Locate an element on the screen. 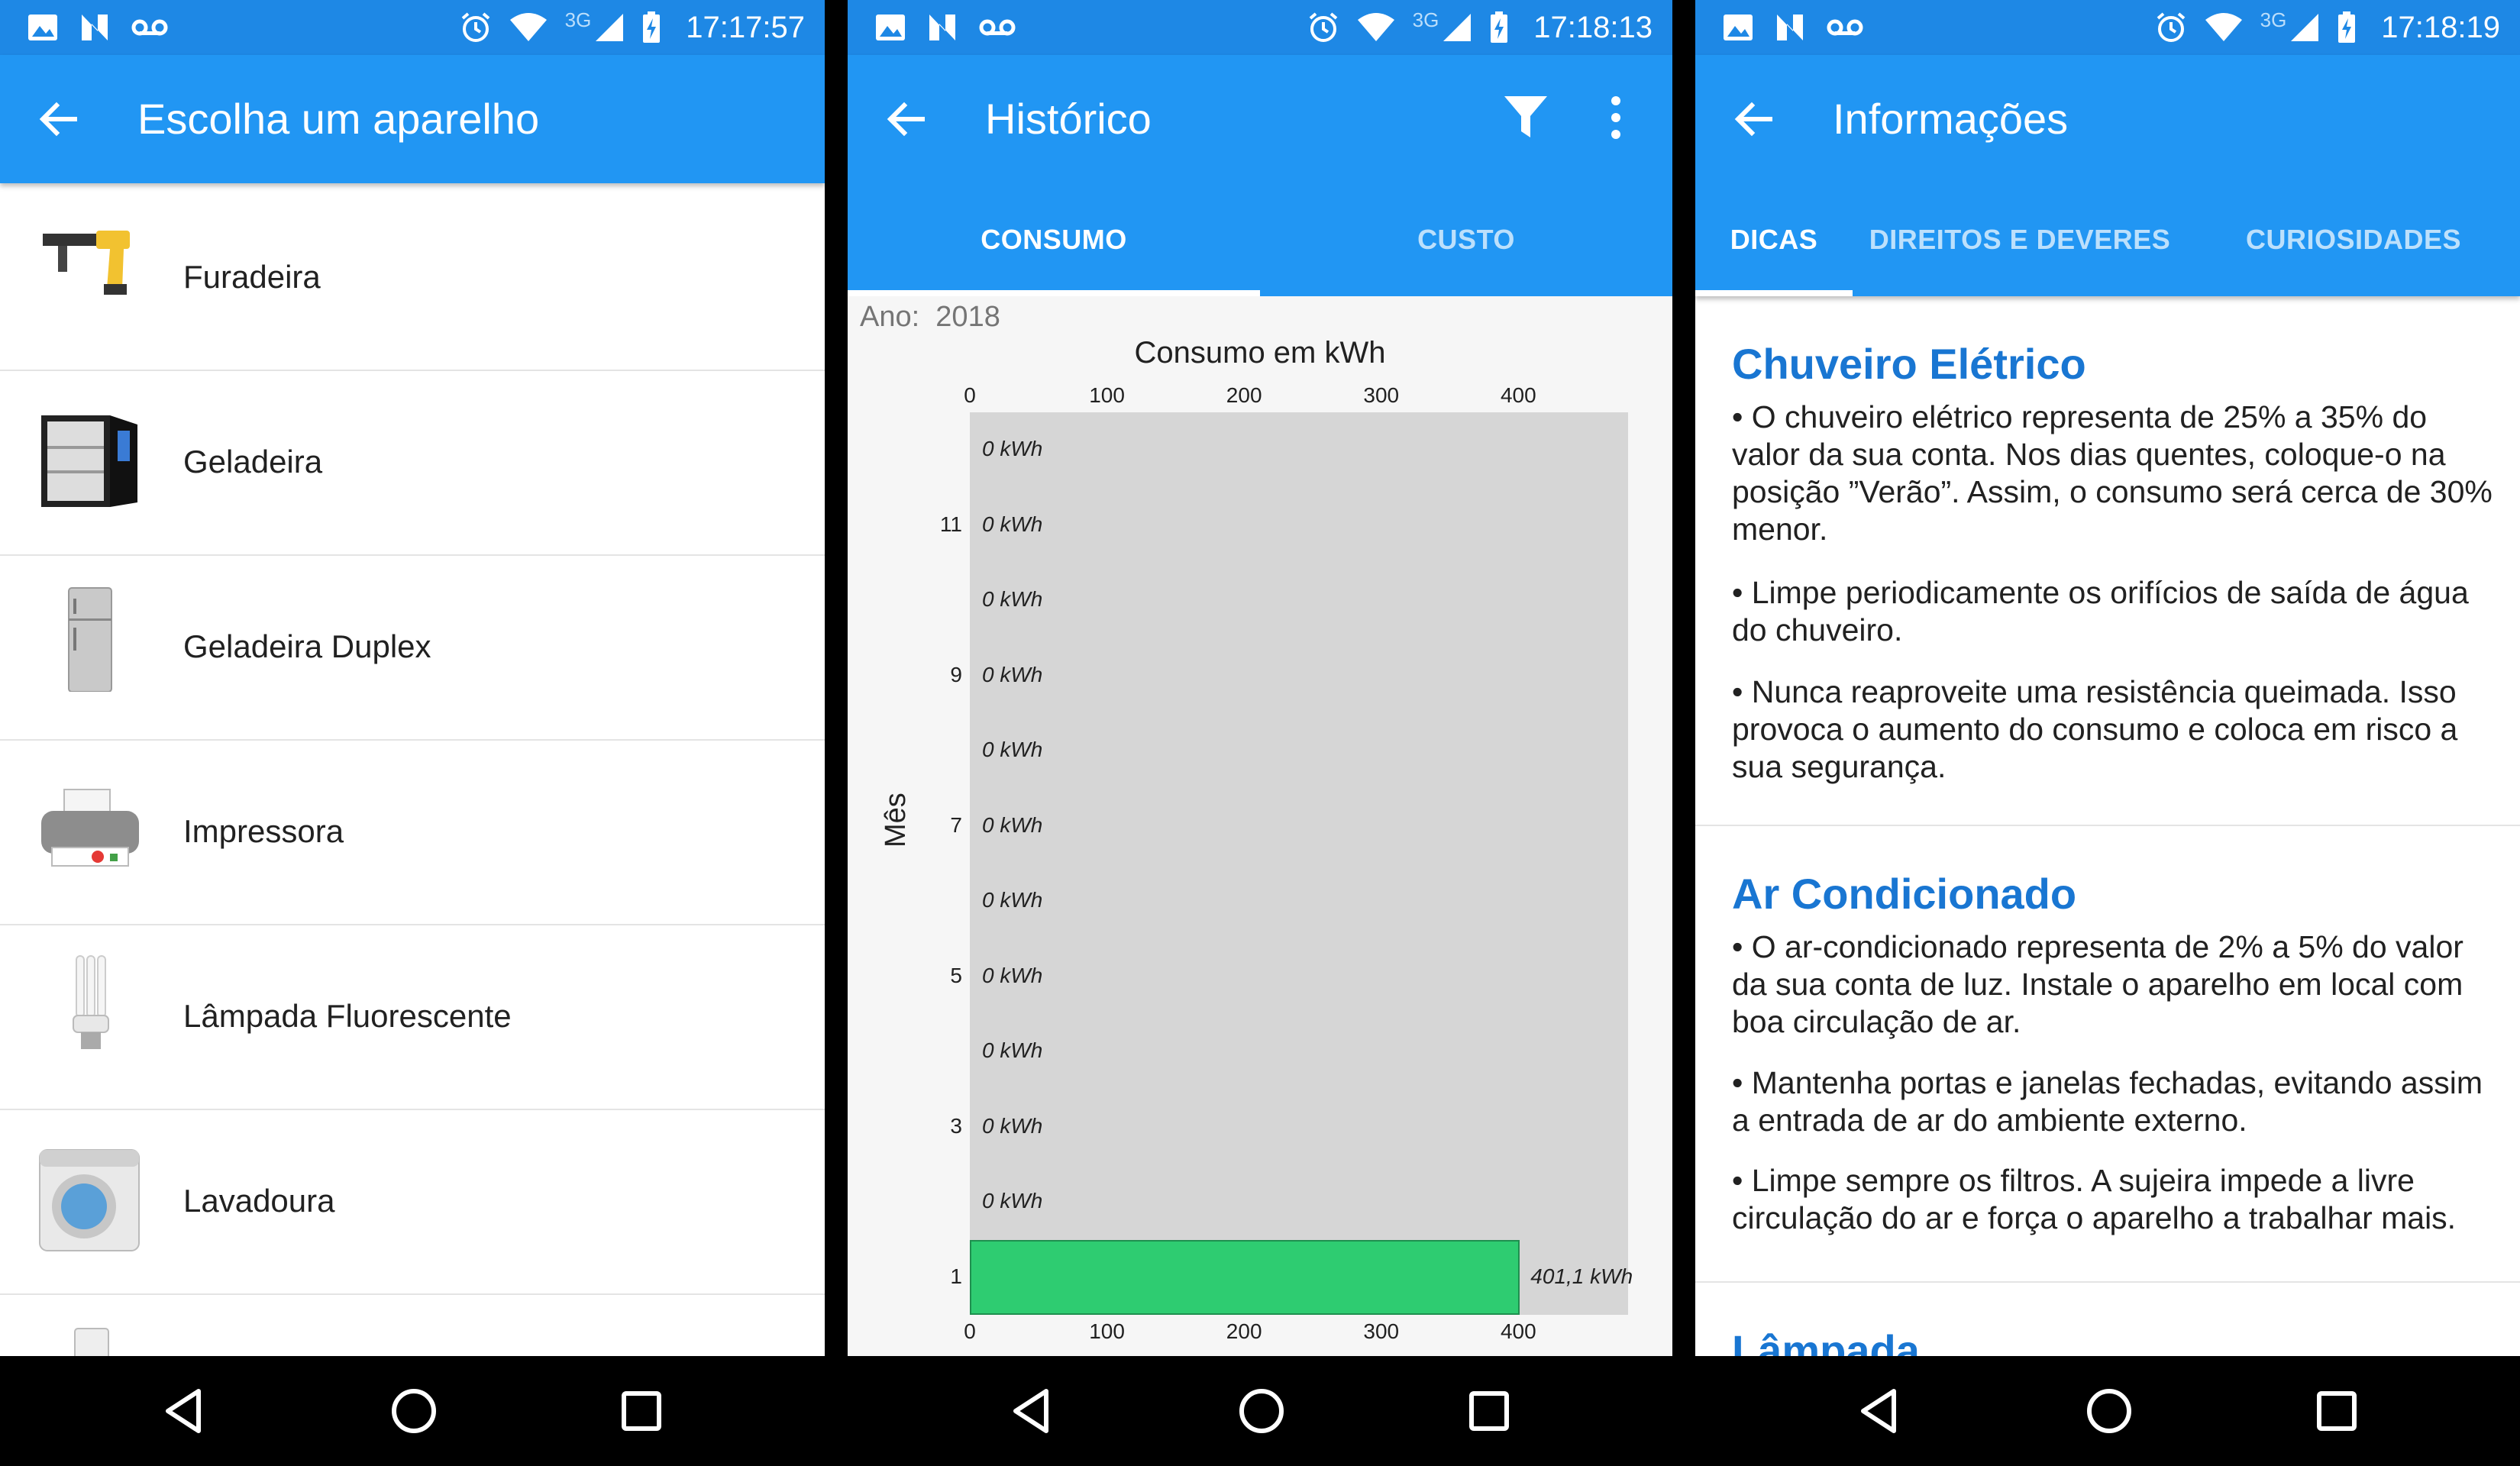  printer-icon is located at coordinates (90, 828).